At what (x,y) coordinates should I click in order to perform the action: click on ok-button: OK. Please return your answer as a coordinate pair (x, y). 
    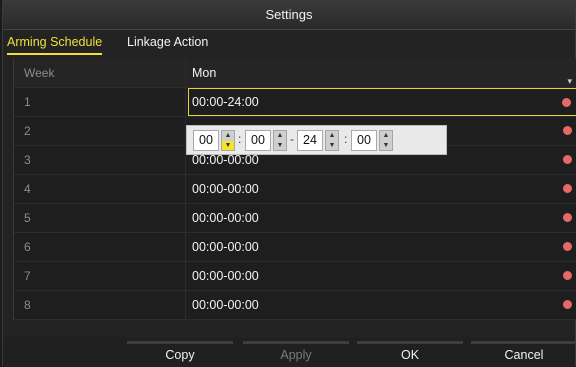
    Looking at the image, I should click on (410, 353).